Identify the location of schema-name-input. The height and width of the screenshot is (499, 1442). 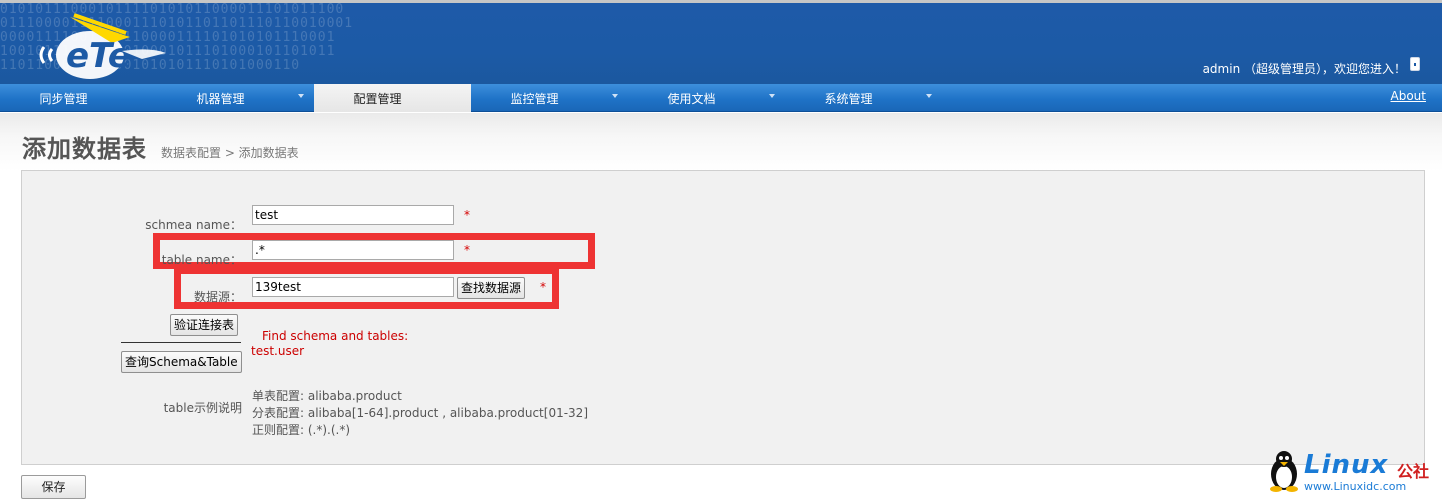
(353, 215).